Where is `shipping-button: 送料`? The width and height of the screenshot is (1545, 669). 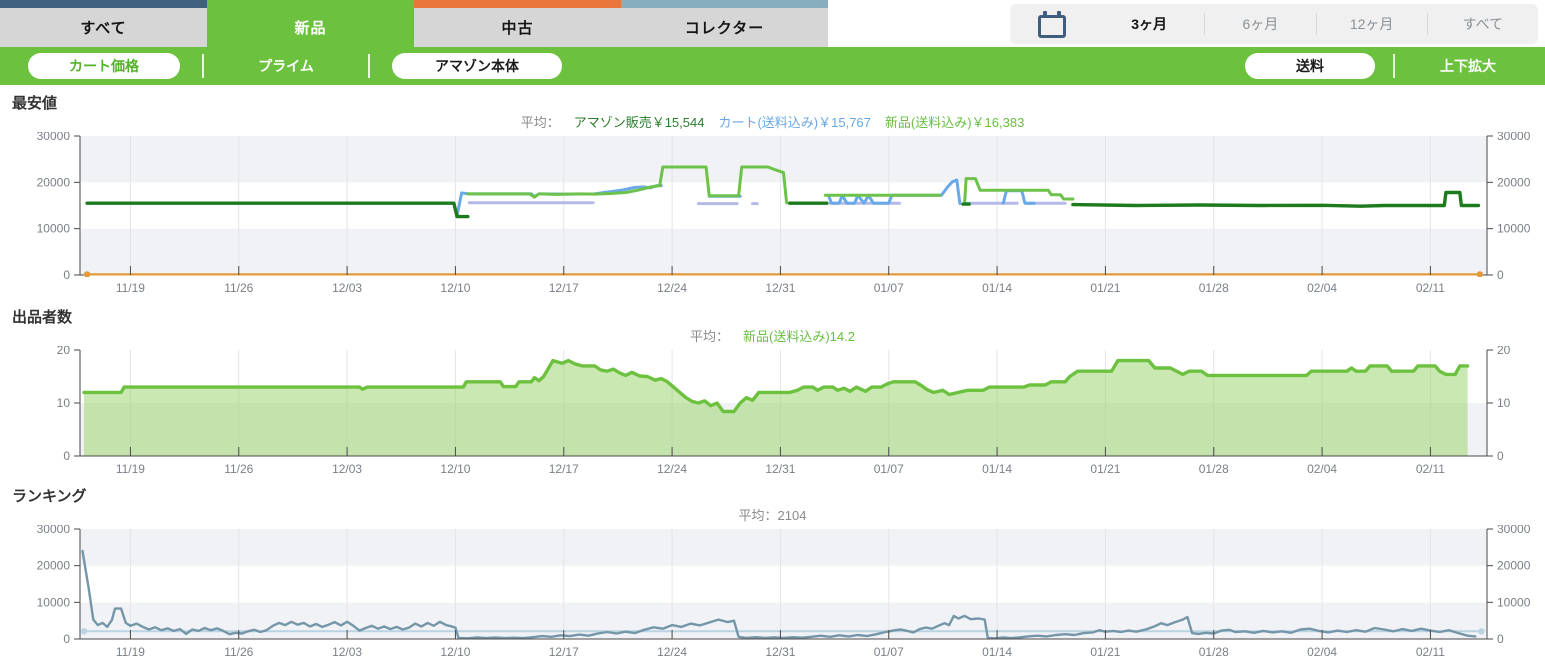 shipping-button: 送料 is located at coordinates (1310, 66).